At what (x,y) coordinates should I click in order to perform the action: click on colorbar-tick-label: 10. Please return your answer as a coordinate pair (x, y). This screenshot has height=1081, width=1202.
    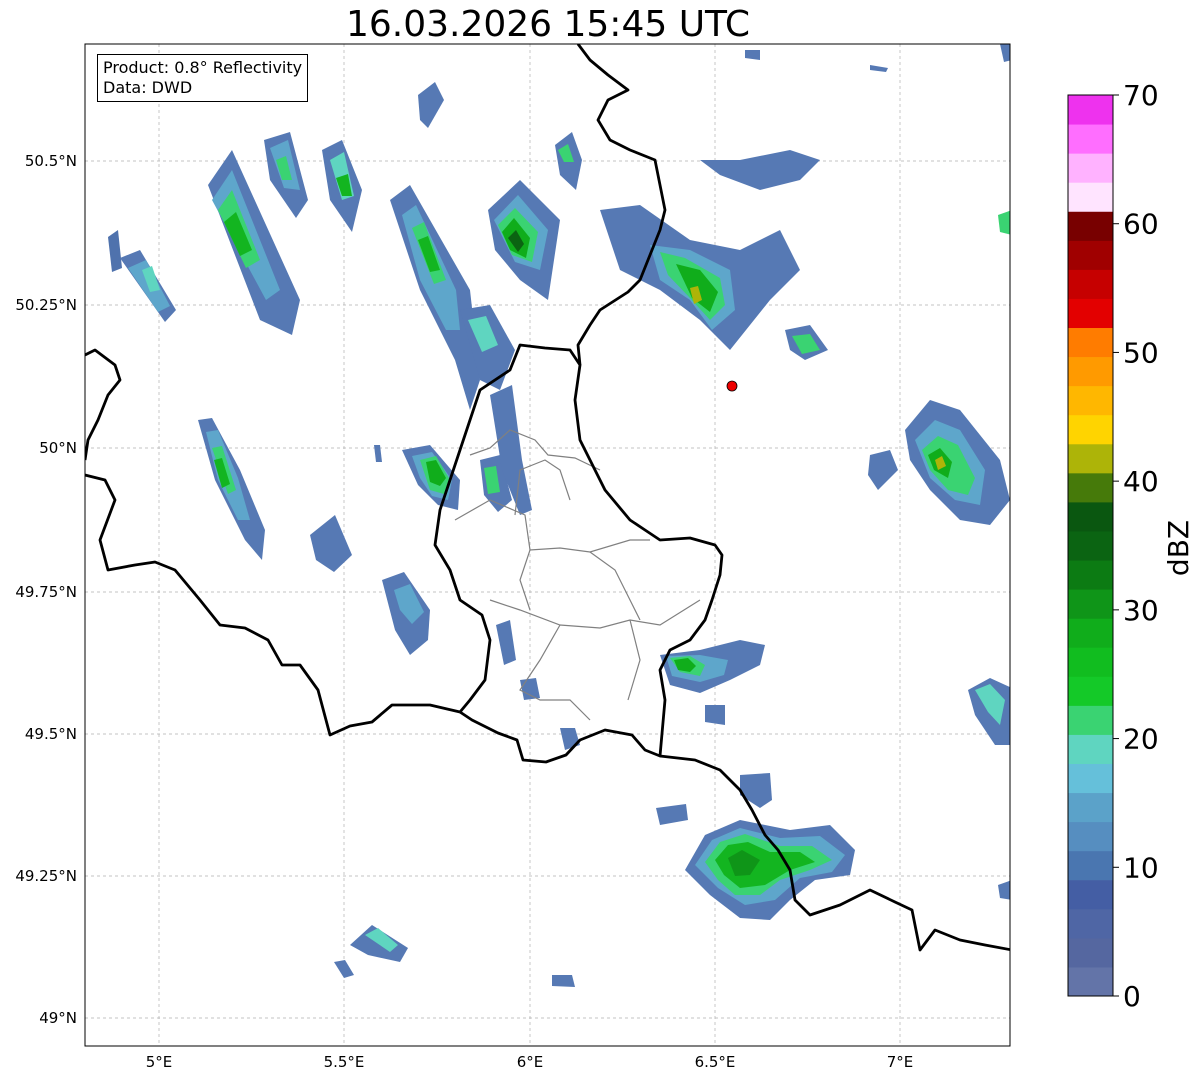
    Looking at the image, I should click on (1141, 867).